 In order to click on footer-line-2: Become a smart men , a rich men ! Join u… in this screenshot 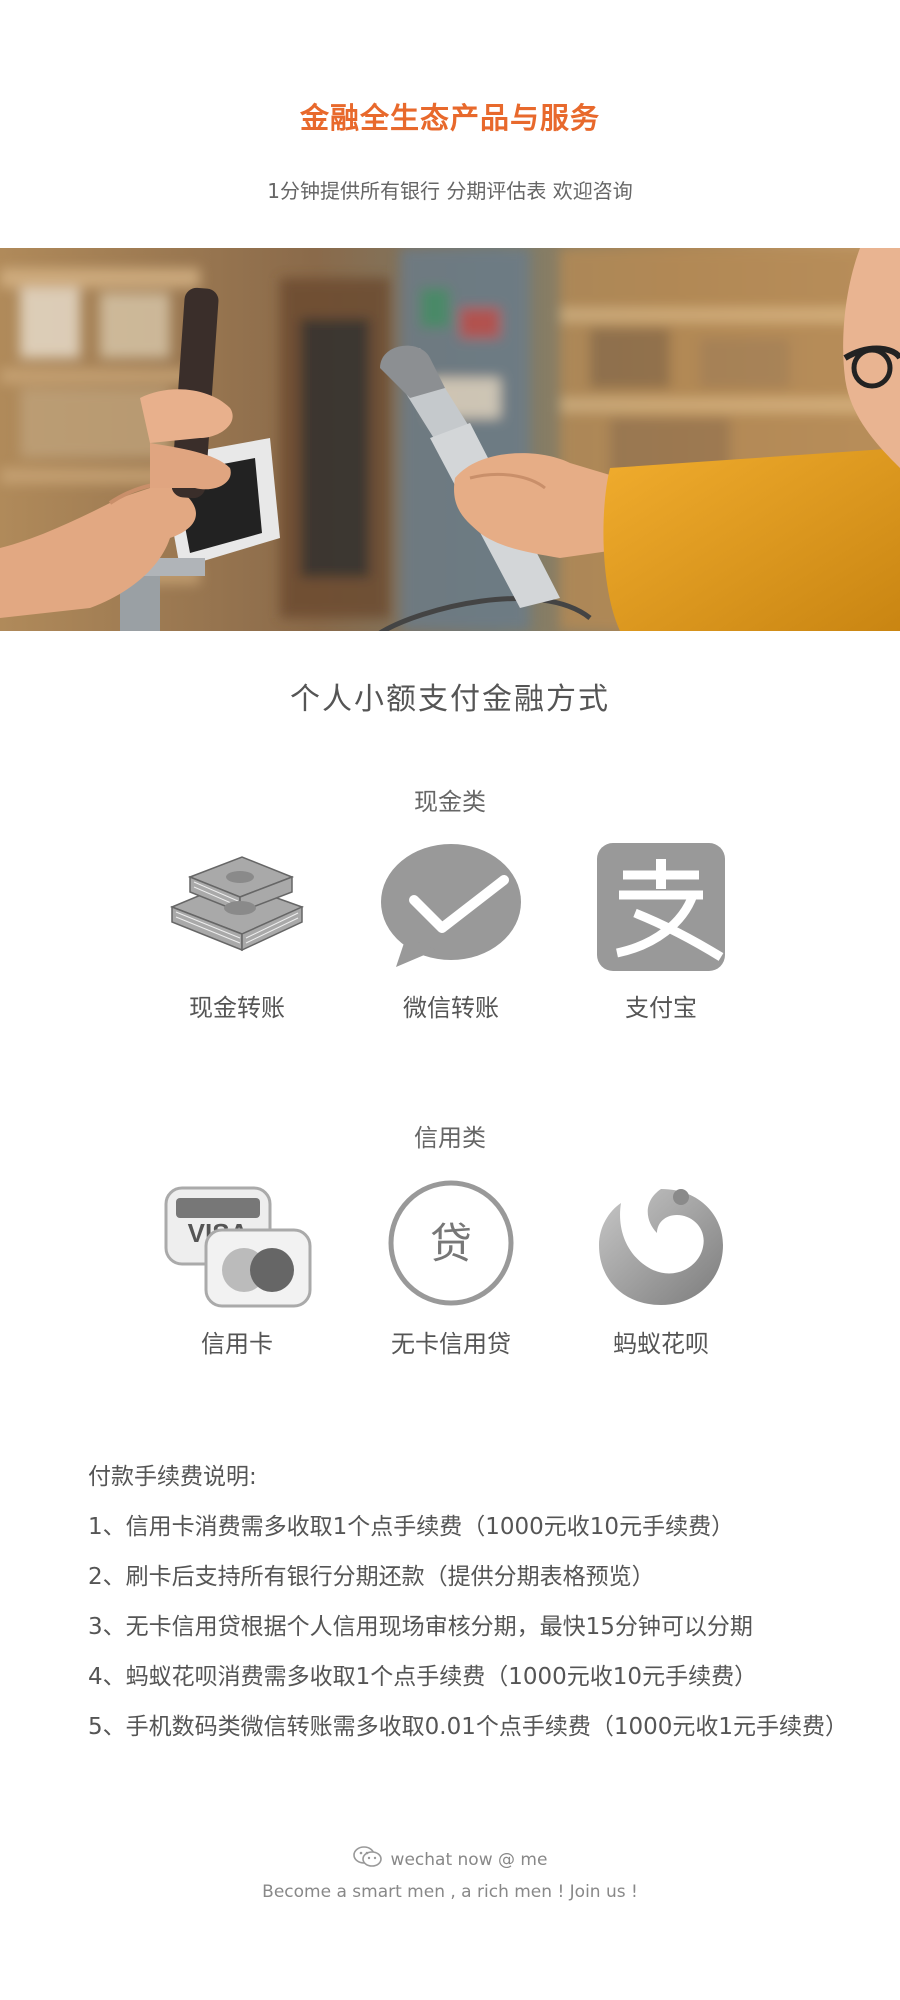, I will do `click(450, 1892)`.